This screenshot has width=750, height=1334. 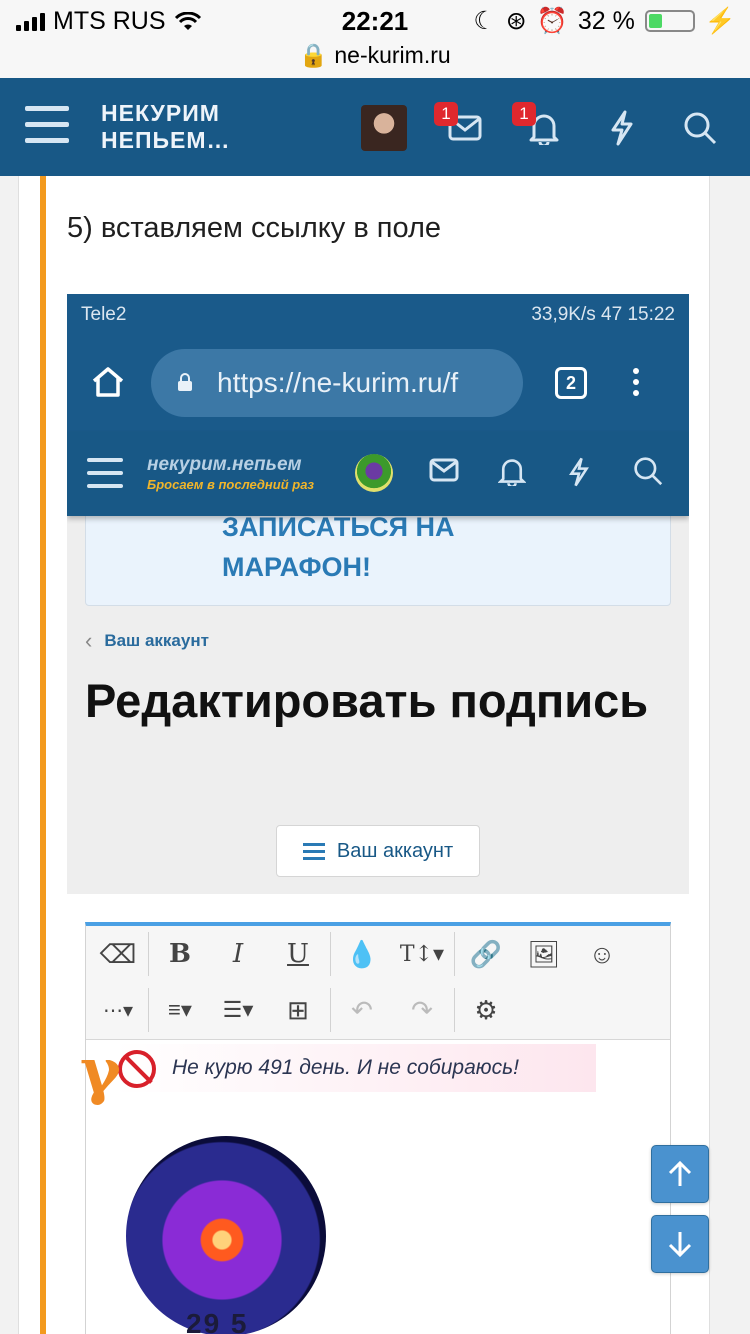 I want to click on site-header: НЕКУРИМ НЕПЬЕМ… 1 1, so click(x=375, y=127).